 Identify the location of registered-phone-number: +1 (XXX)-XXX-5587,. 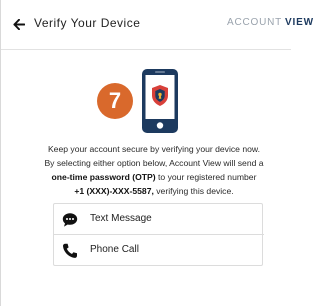
(114, 191).